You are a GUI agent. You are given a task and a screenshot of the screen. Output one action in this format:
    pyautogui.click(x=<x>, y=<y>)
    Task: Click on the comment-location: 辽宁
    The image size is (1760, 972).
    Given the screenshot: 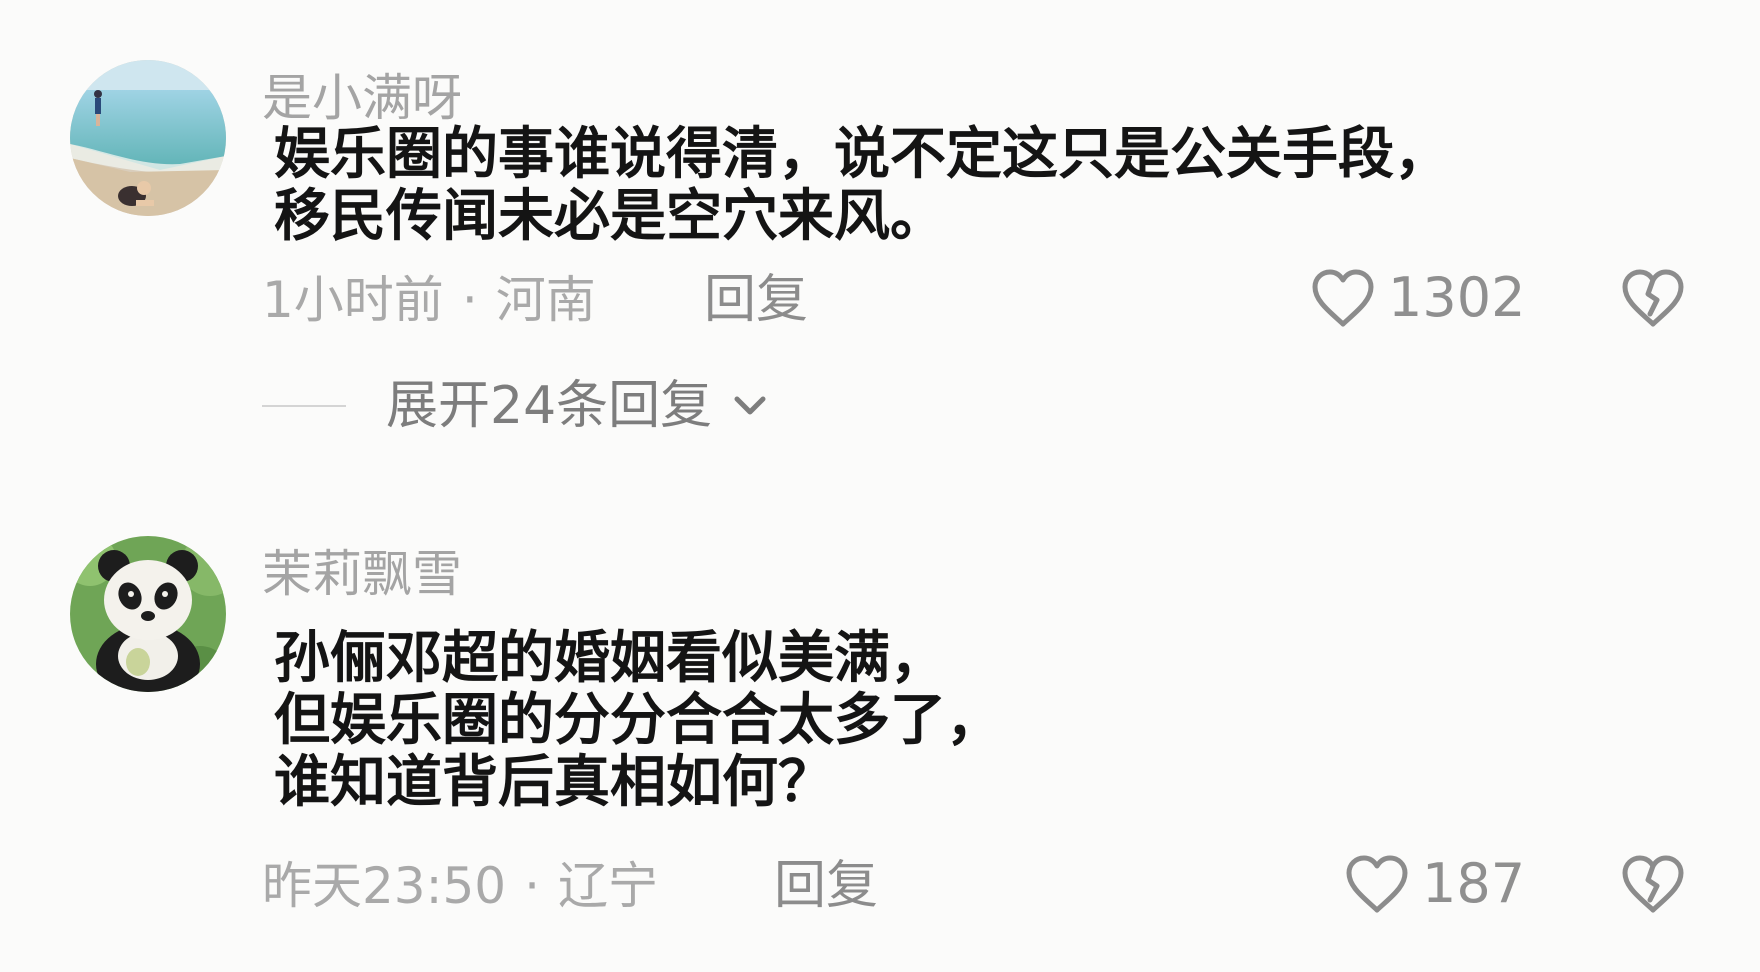 What is the action you would take?
    pyautogui.click(x=608, y=886)
    